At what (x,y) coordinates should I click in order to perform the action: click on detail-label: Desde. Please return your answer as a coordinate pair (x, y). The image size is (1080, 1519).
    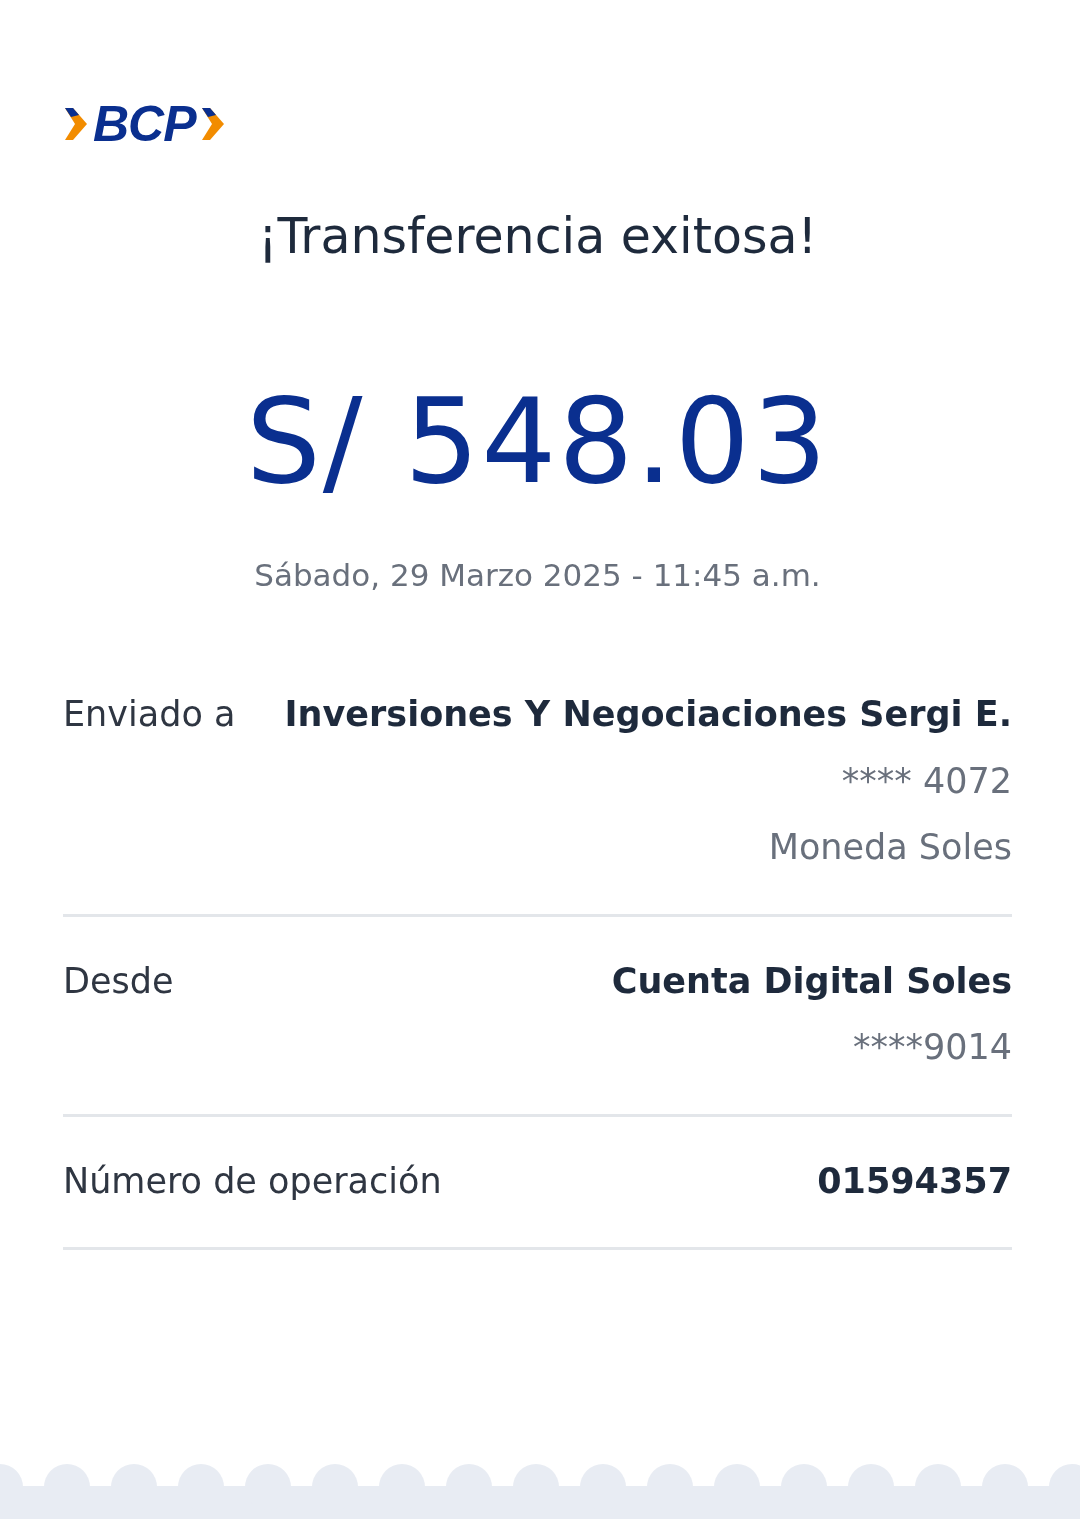
    Looking at the image, I should click on (118, 981).